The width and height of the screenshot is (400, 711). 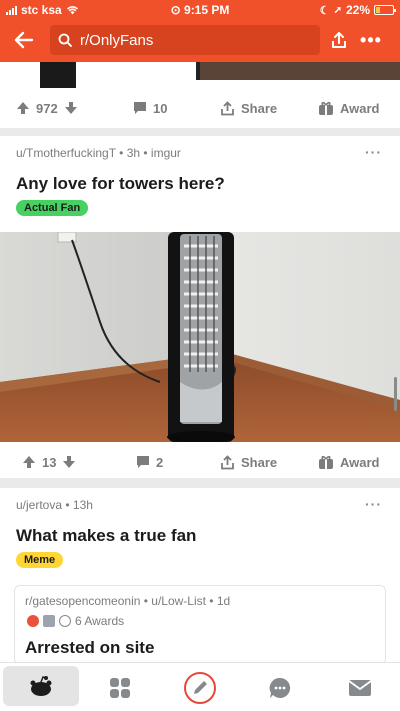 What do you see at coordinates (127, 601) in the screenshot?
I see `crosspost-meta: r/gatesopencomeonin • u/Low-List • 1d` at bounding box center [127, 601].